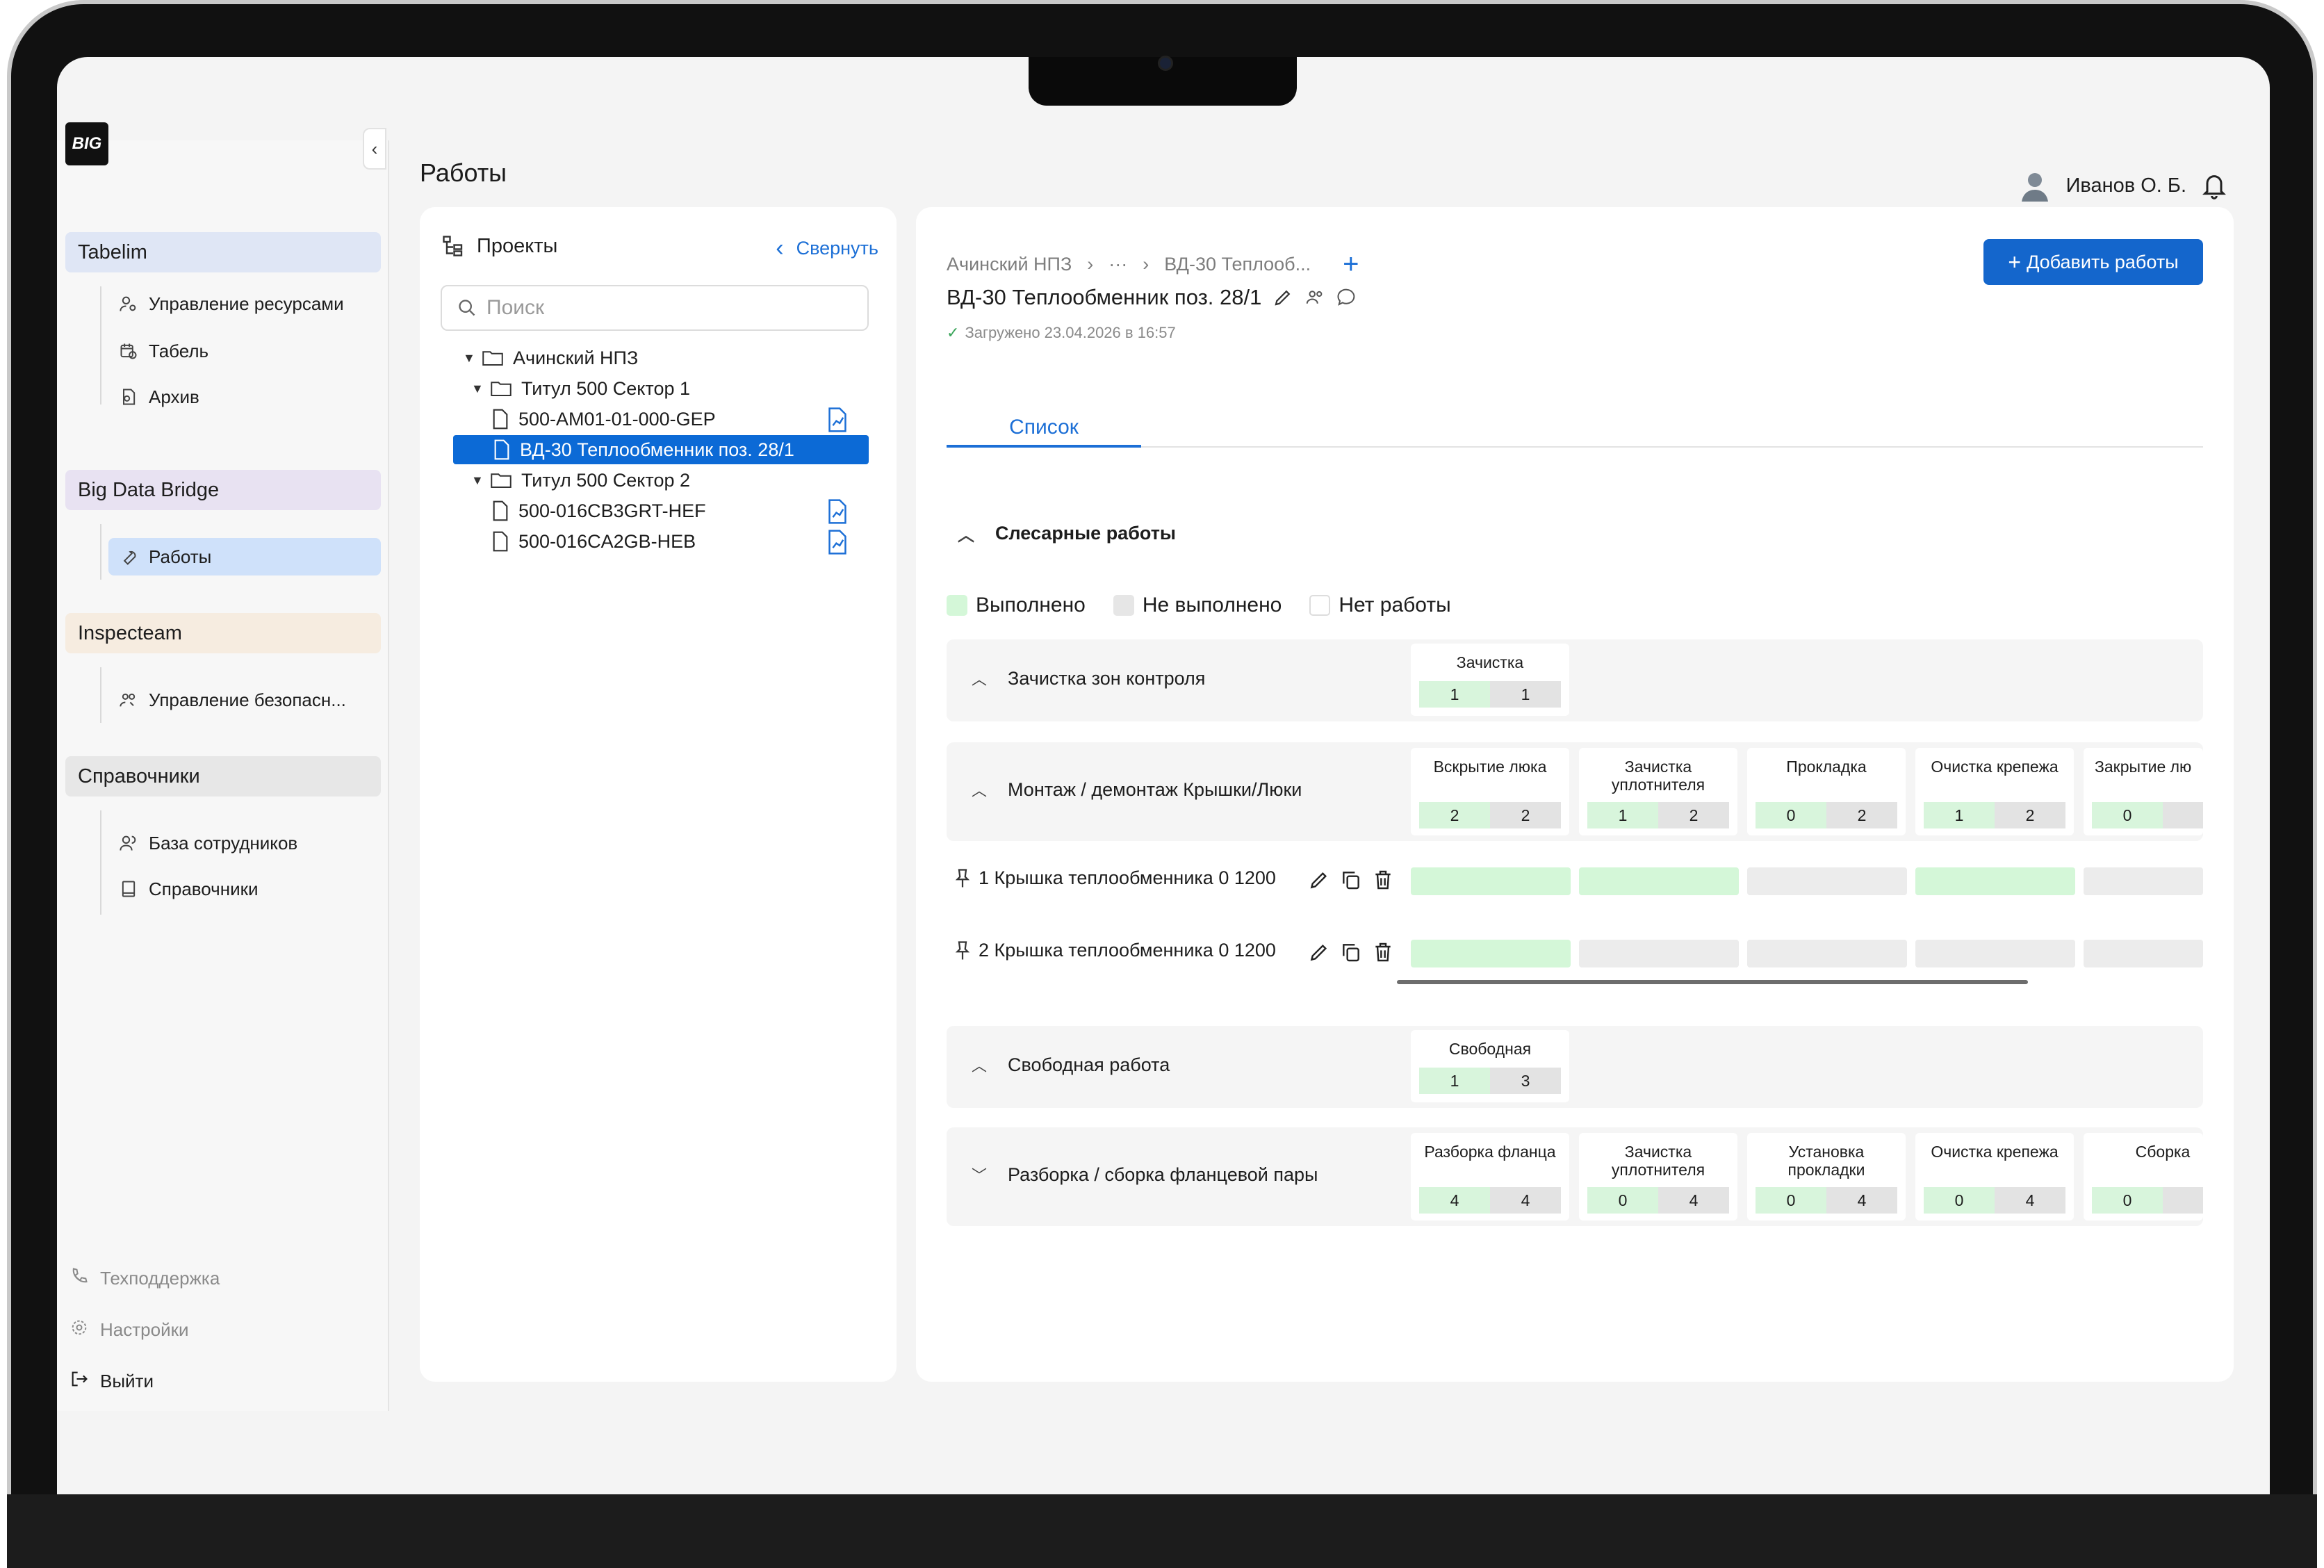  I want to click on tree-node-vd30: ВД-30 Теплообменник поз. 28/1, so click(661, 449).